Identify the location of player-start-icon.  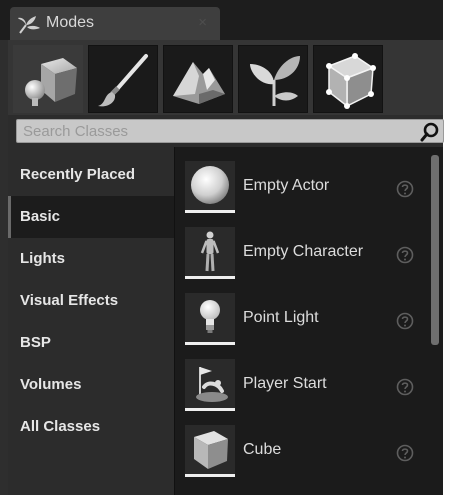
(212, 384).